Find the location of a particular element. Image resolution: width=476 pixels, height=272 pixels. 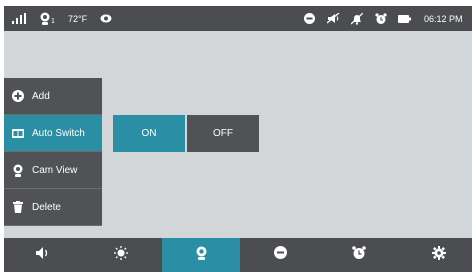

menu-item-label: Cam View is located at coordinates (55, 170).